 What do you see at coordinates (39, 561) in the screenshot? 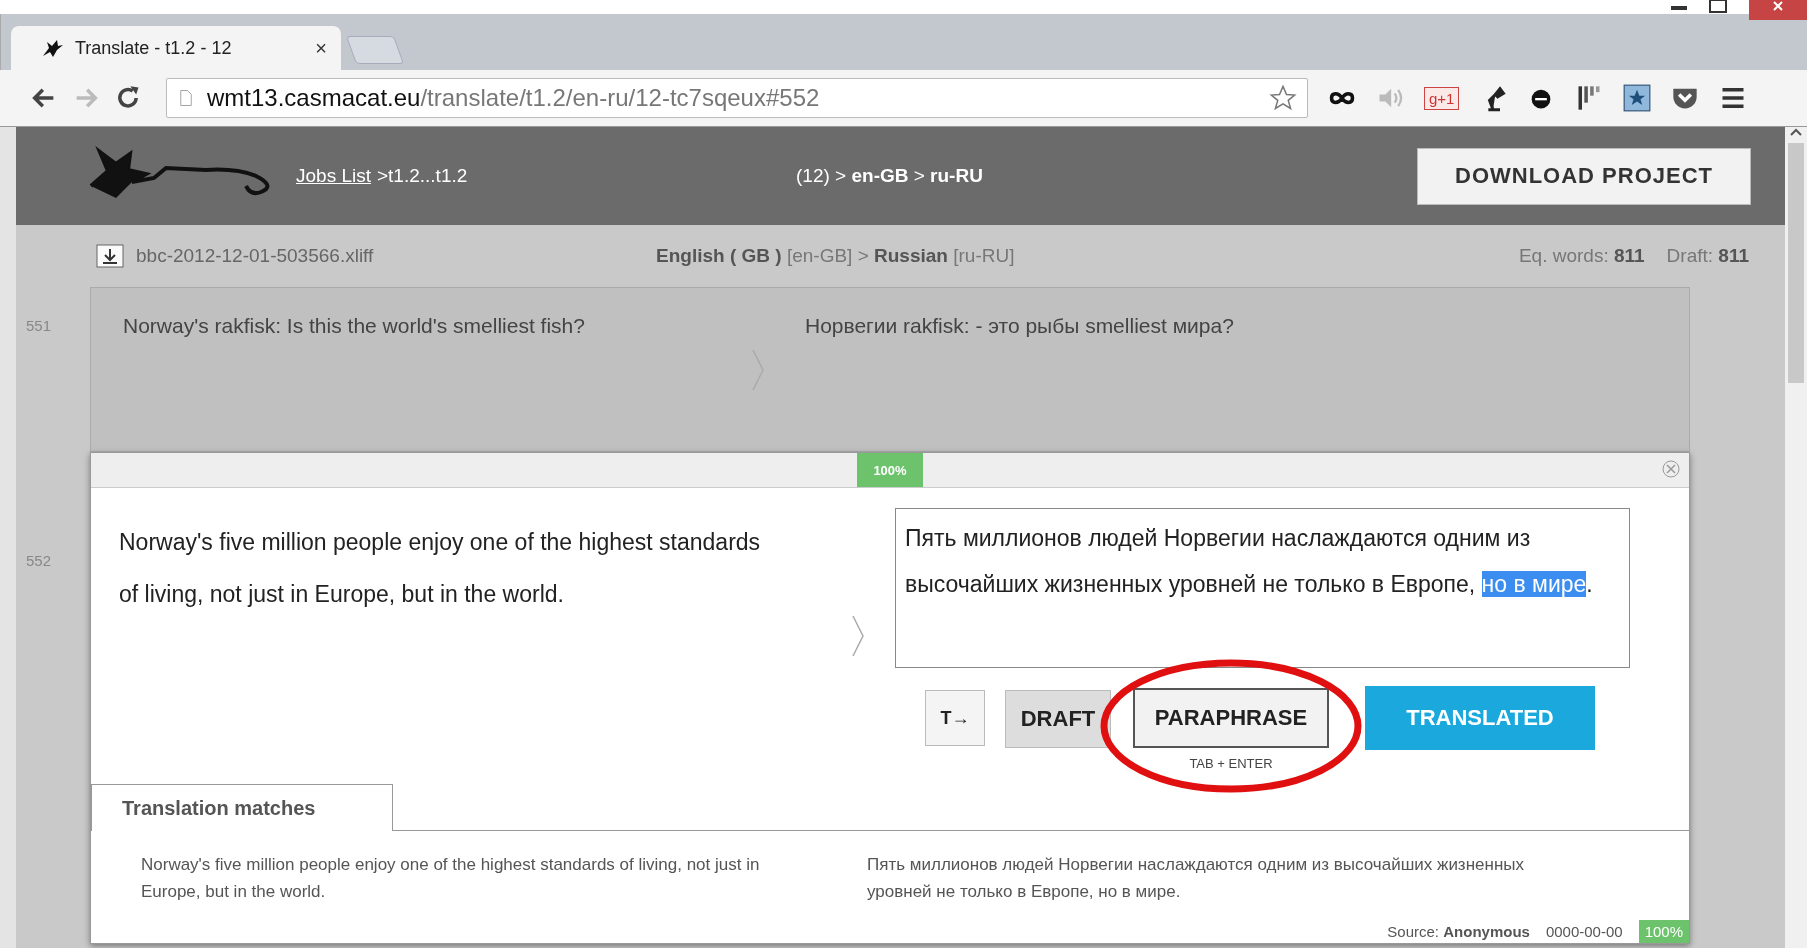
I see `segment-number: 552` at bounding box center [39, 561].